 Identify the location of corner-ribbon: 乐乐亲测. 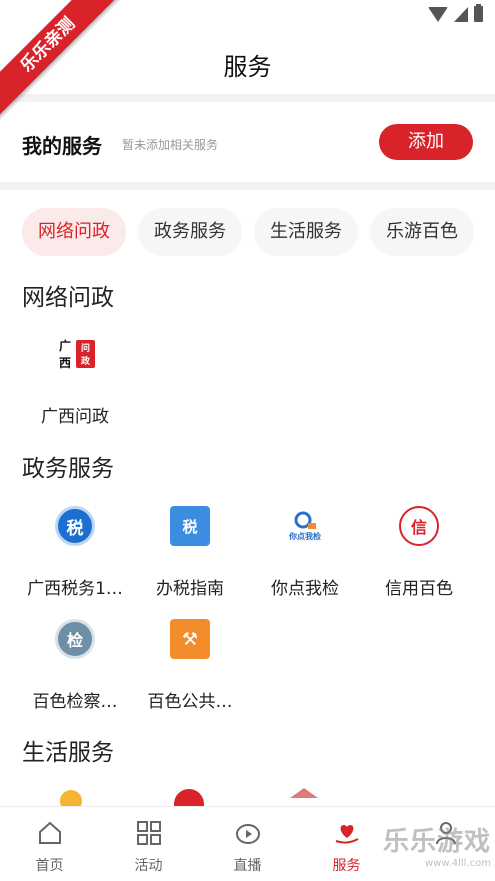
(60, 60).